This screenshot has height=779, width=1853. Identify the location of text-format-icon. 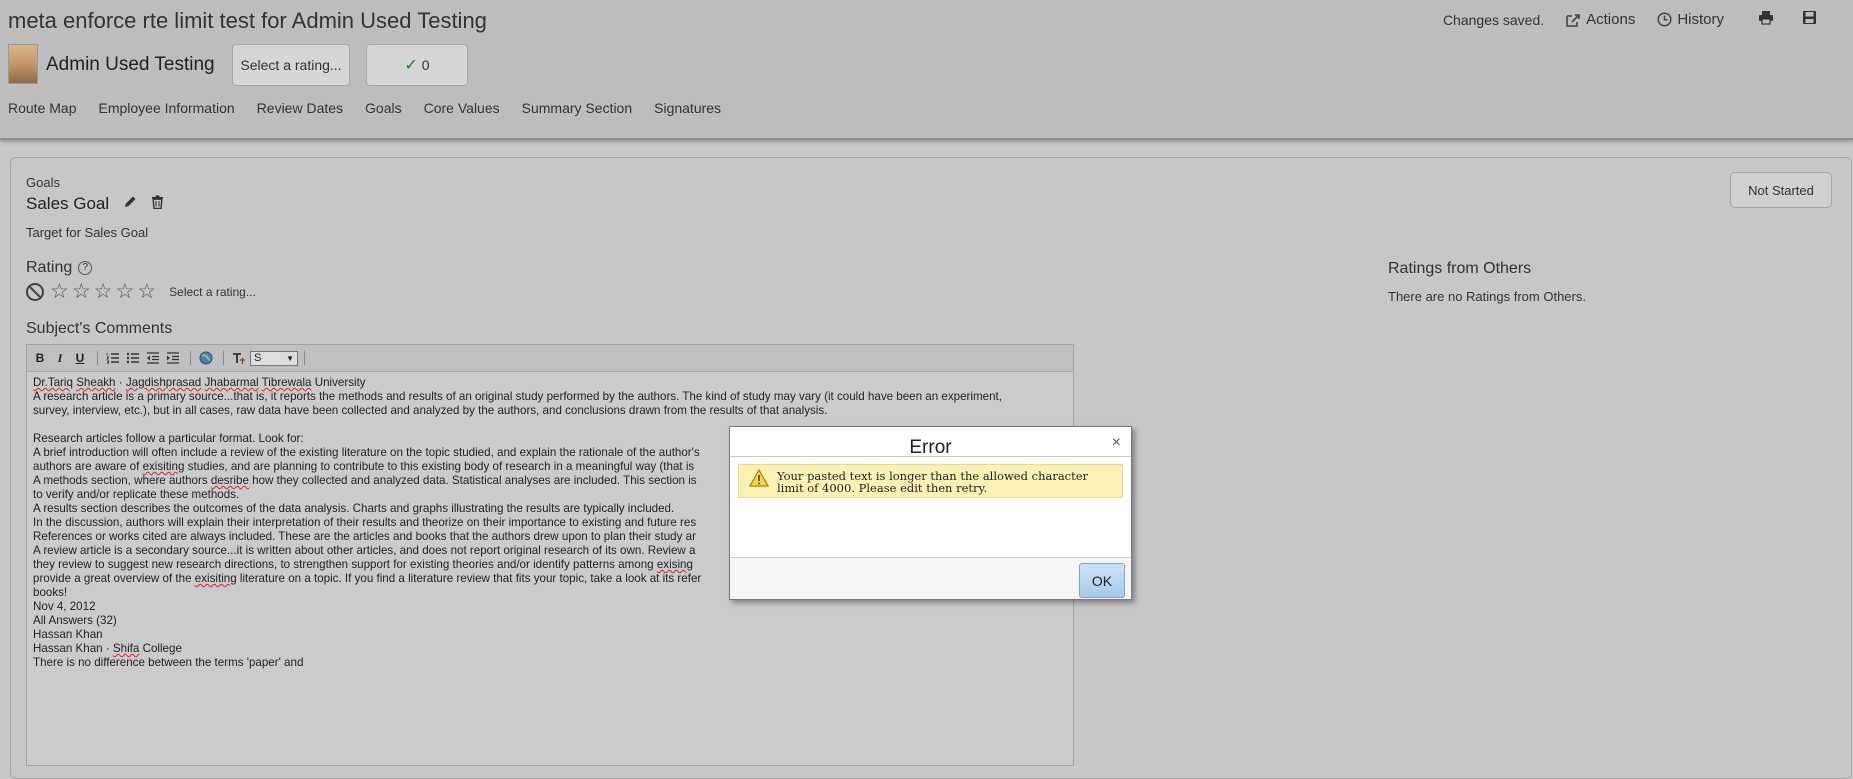
(239, 358).